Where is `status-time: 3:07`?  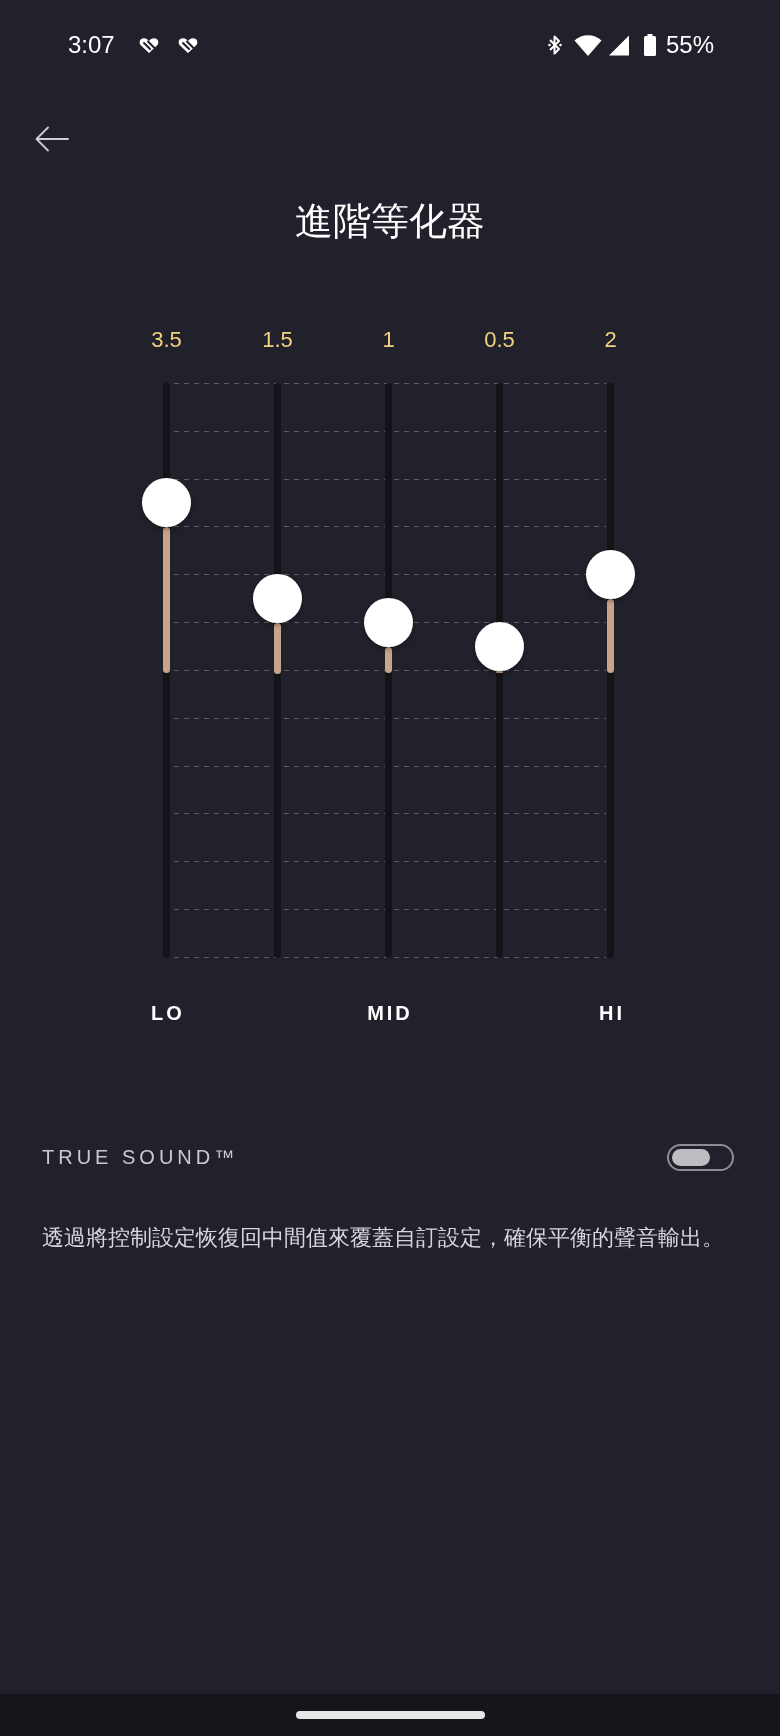
status-time: 3:07 is located at coordinates (91, 45).